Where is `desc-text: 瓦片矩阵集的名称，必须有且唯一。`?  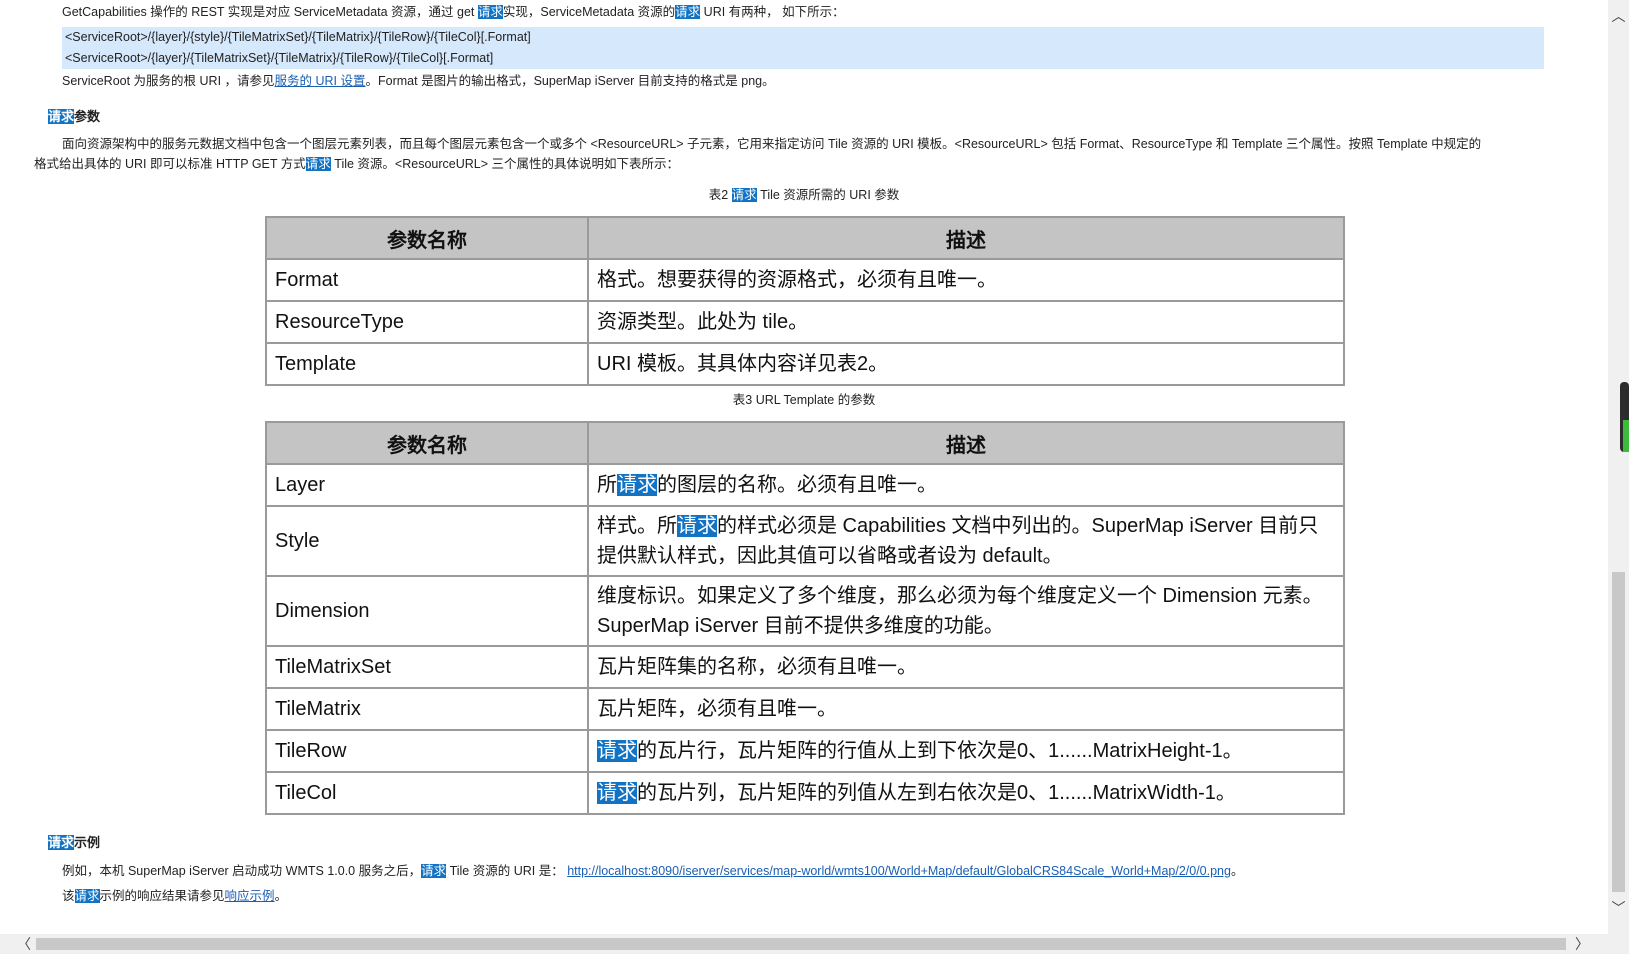
desc-text: 瓦片矩阵集的名称，必须有且唯一。 is located at coordinates (757, 667).